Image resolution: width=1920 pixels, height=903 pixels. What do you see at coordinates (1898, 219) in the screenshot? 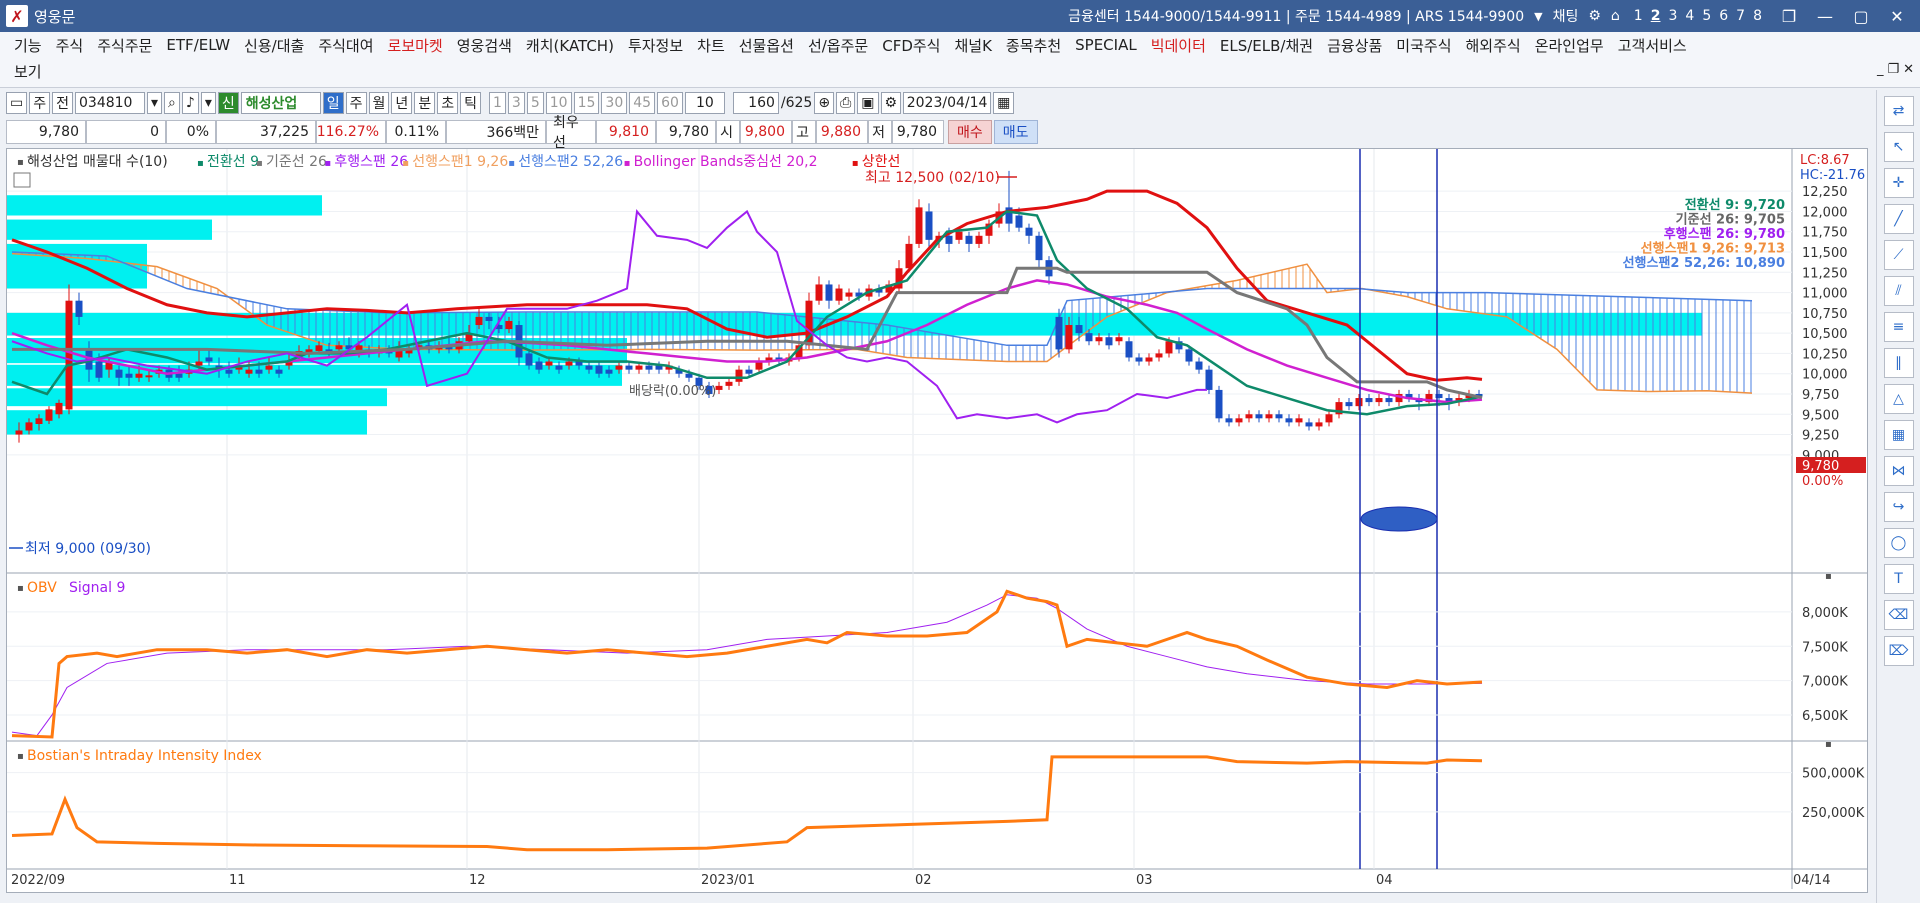
I see `line-tool-icon: ╱` at bounding box center [1898, 219].